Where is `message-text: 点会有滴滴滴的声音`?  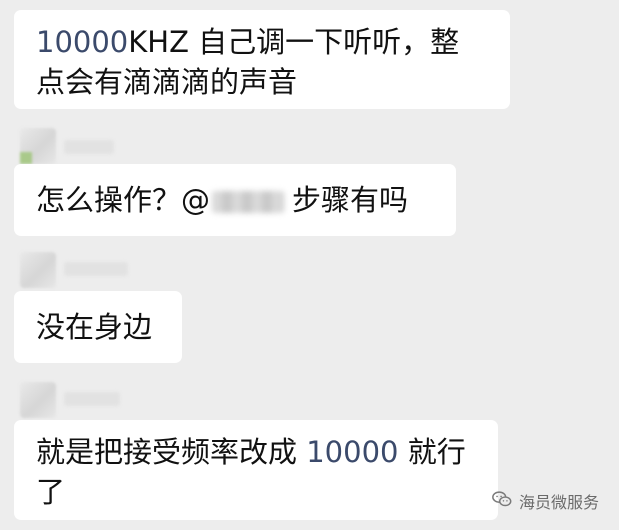 message-text: 点会有滴滴滴的声音 is located at coordinates (167, 82).